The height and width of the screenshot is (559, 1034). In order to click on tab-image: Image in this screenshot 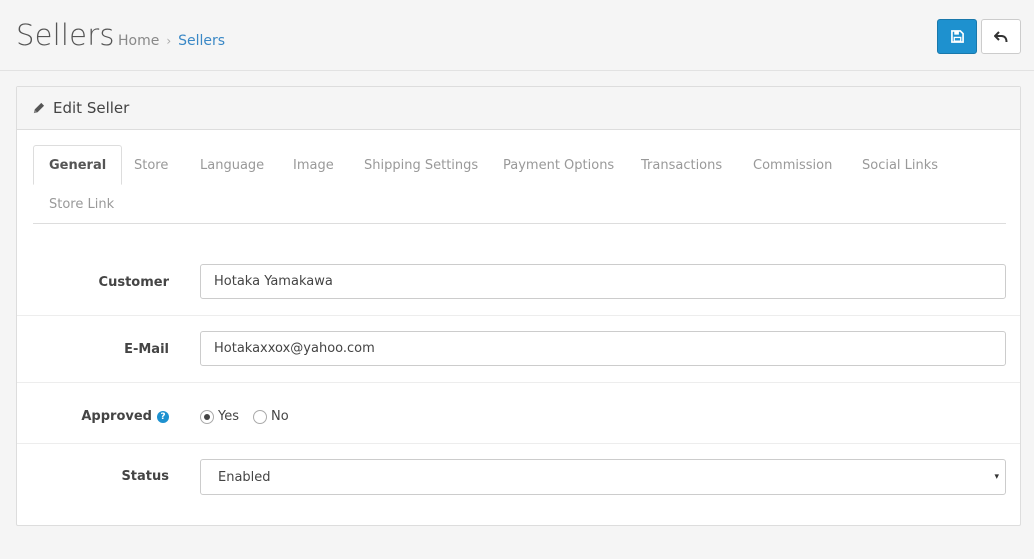, I will do `click(313, 165)`.